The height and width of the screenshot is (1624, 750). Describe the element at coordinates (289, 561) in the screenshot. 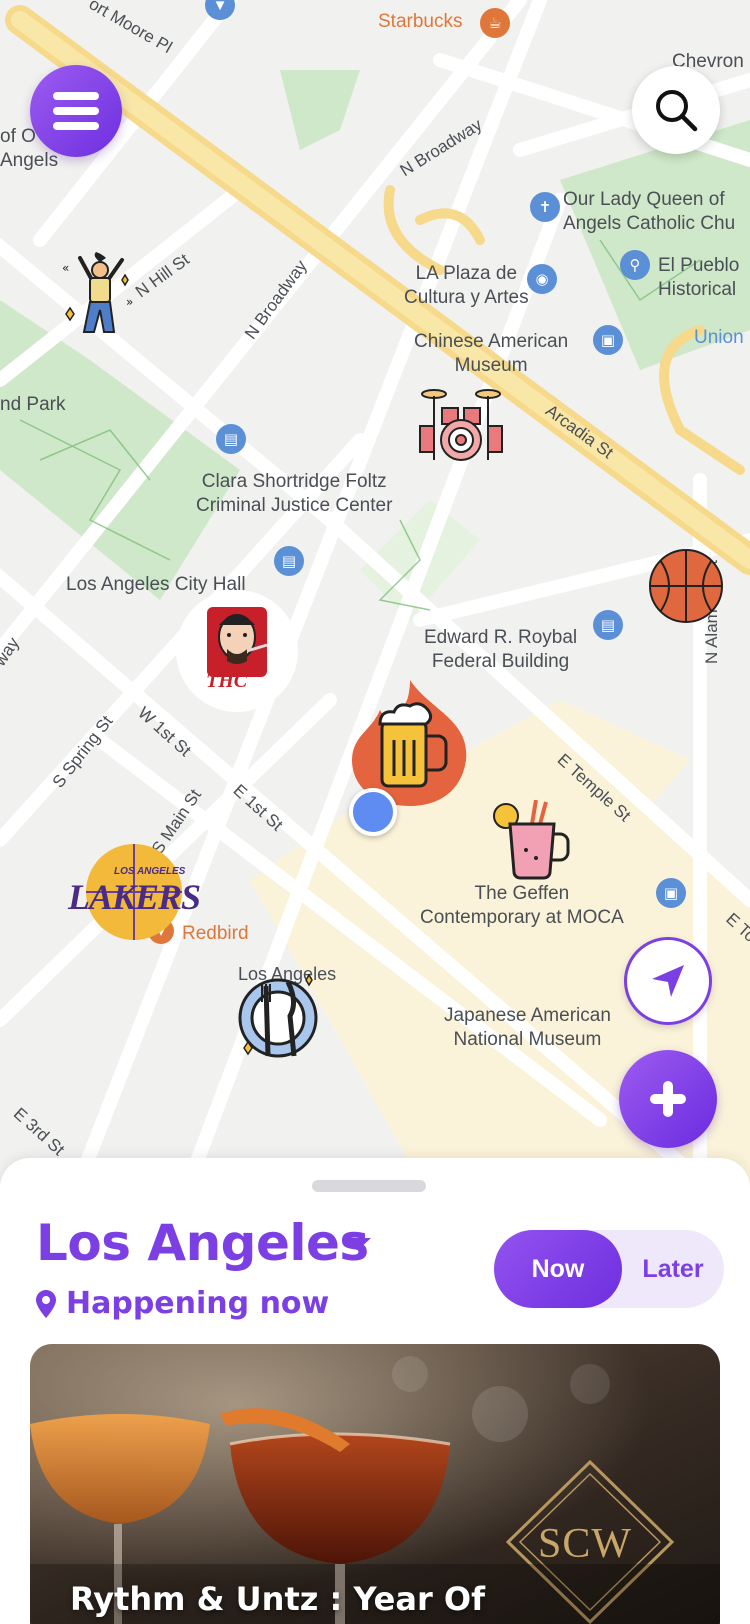

I see `city-hall-poi-icon: ▤` at that location.